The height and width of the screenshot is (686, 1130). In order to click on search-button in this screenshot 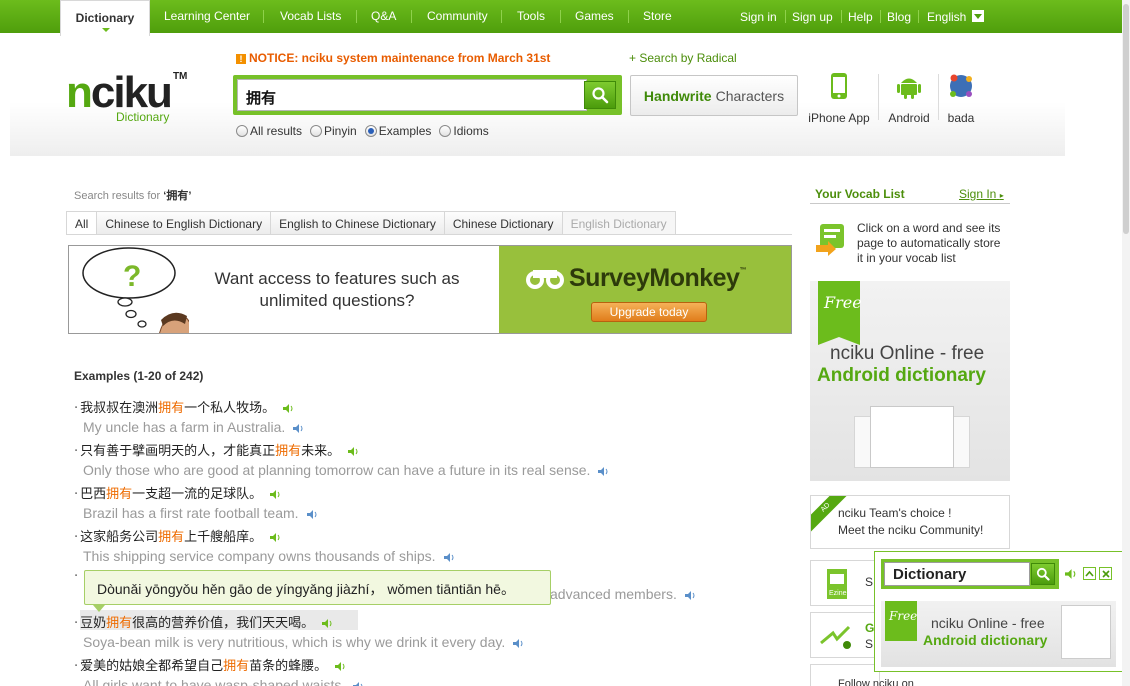, I will do `click(600, 95)`.